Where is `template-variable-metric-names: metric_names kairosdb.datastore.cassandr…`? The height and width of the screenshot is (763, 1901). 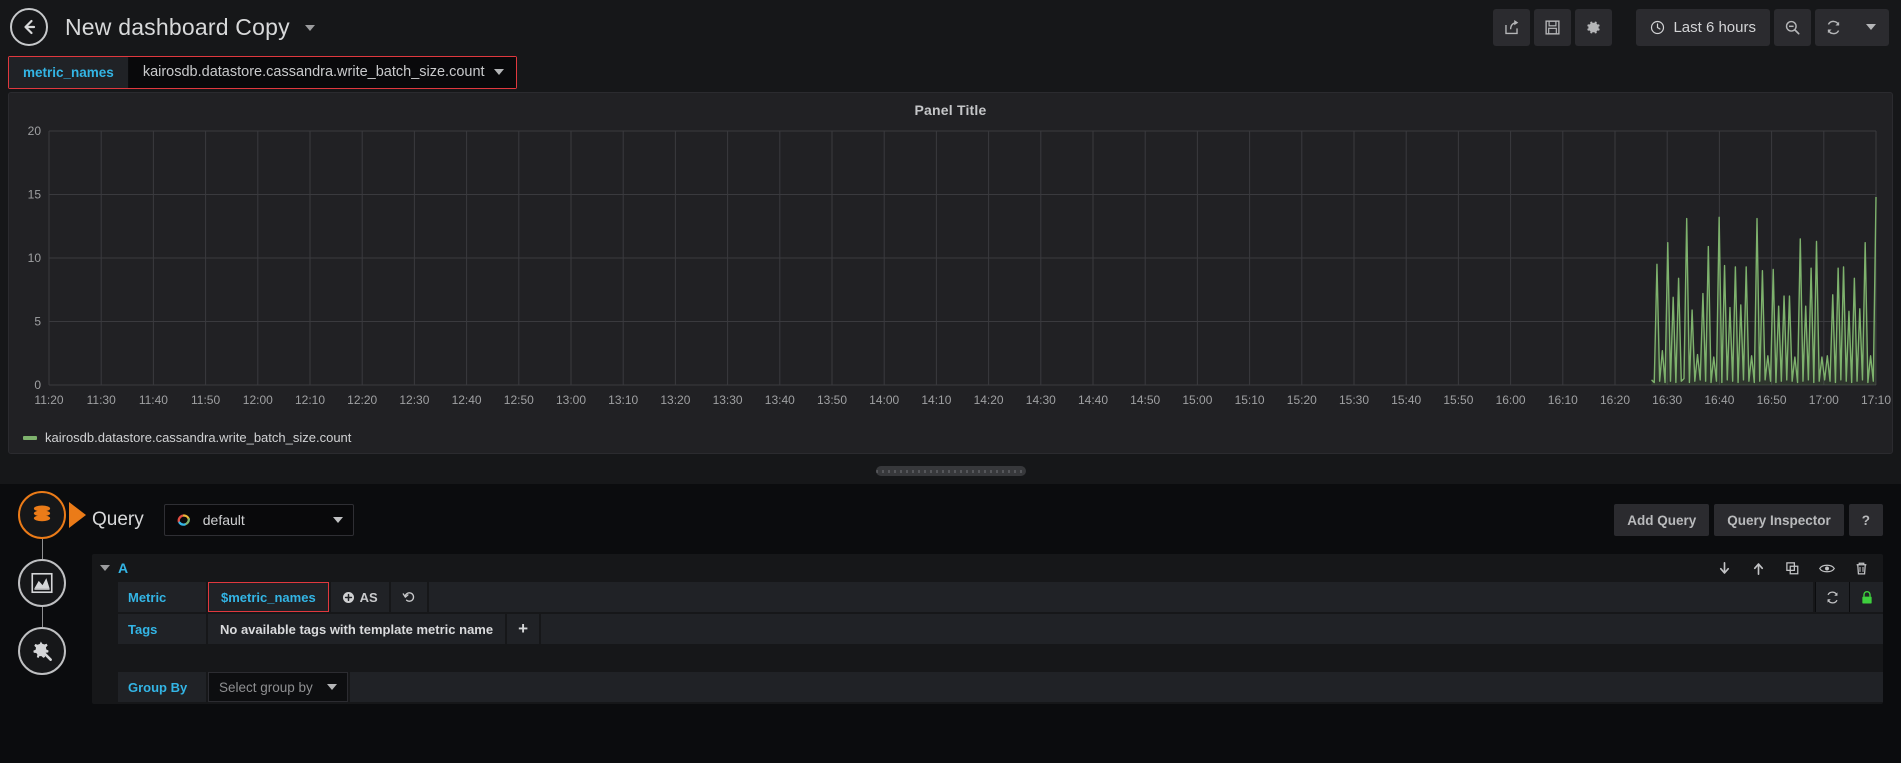 template-variable-metric-names: metric_names kairosdb.datastore.cassandr… is located at coordinates (262, 72).